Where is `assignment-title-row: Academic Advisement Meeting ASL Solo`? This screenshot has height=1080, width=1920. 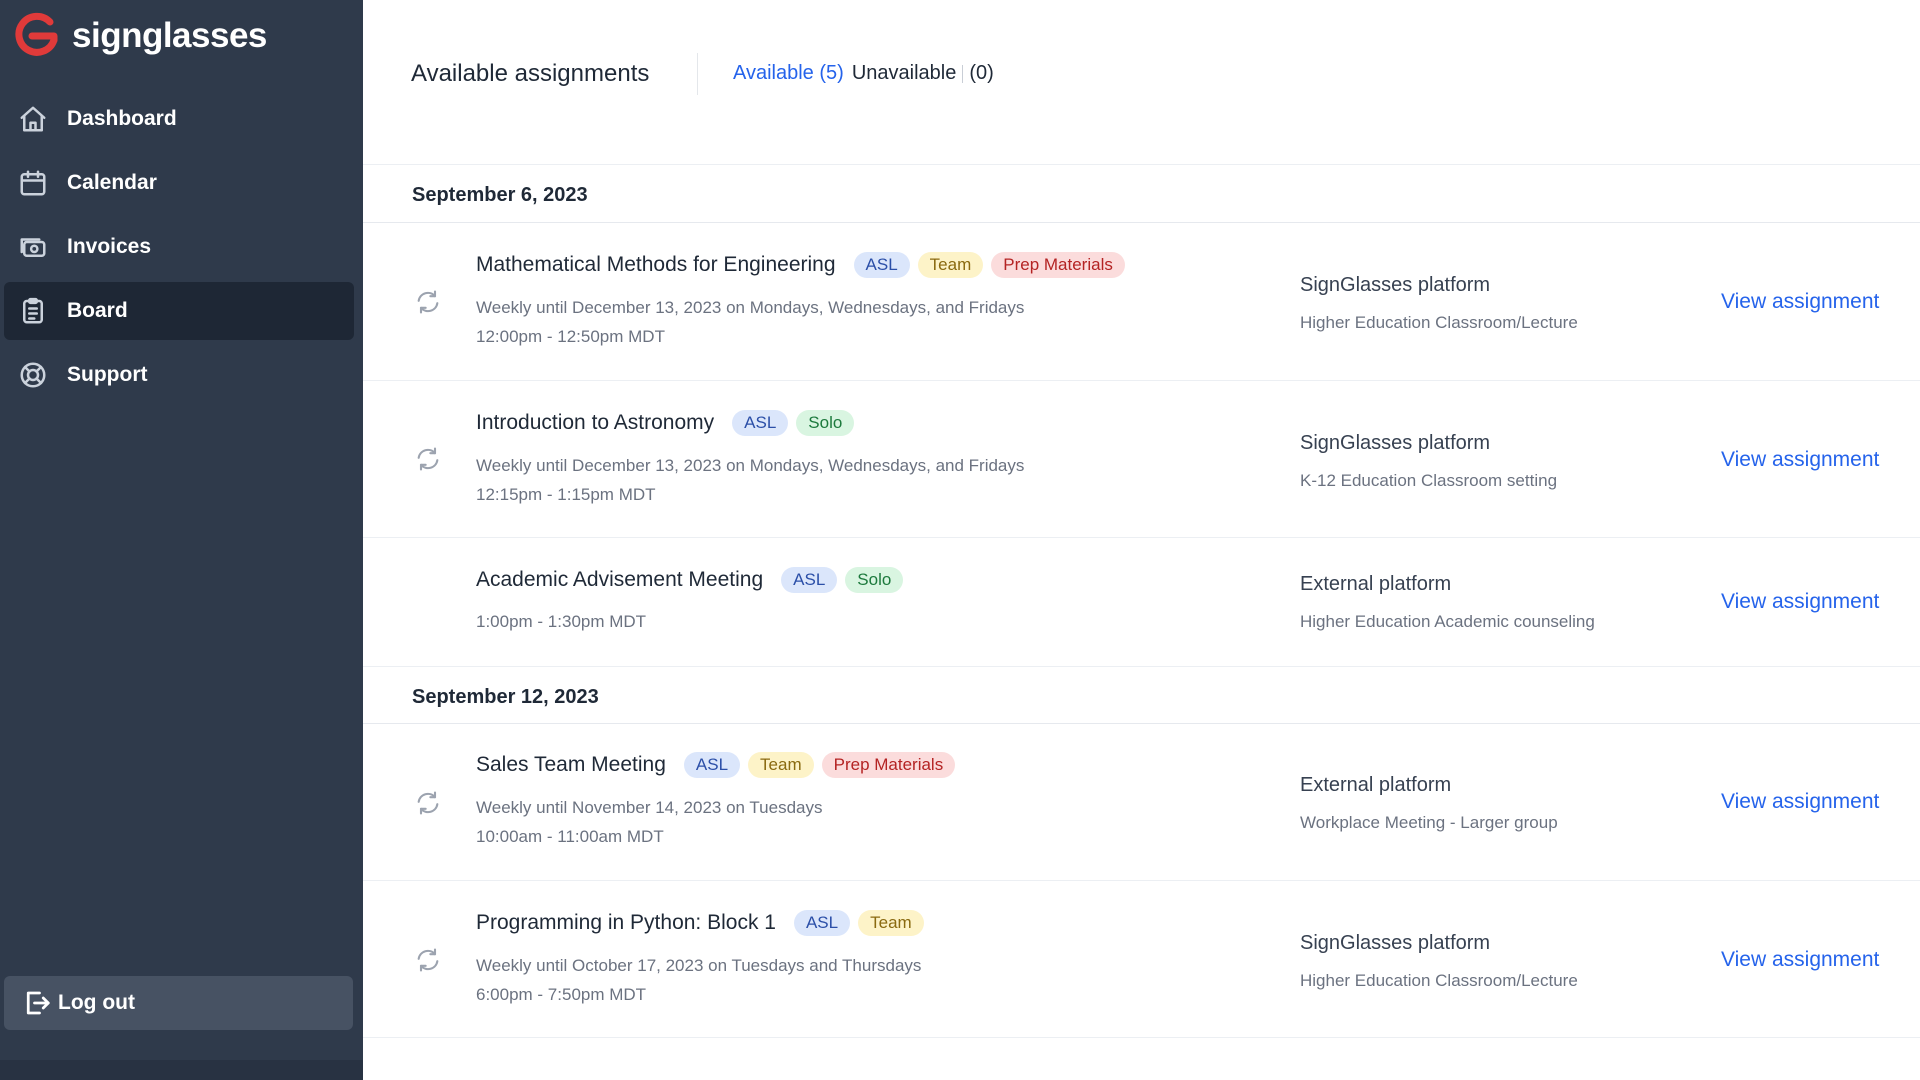
assignment-title-row: Academic Advisement Meeting ASL Solo is located at coordinates (690, 580).